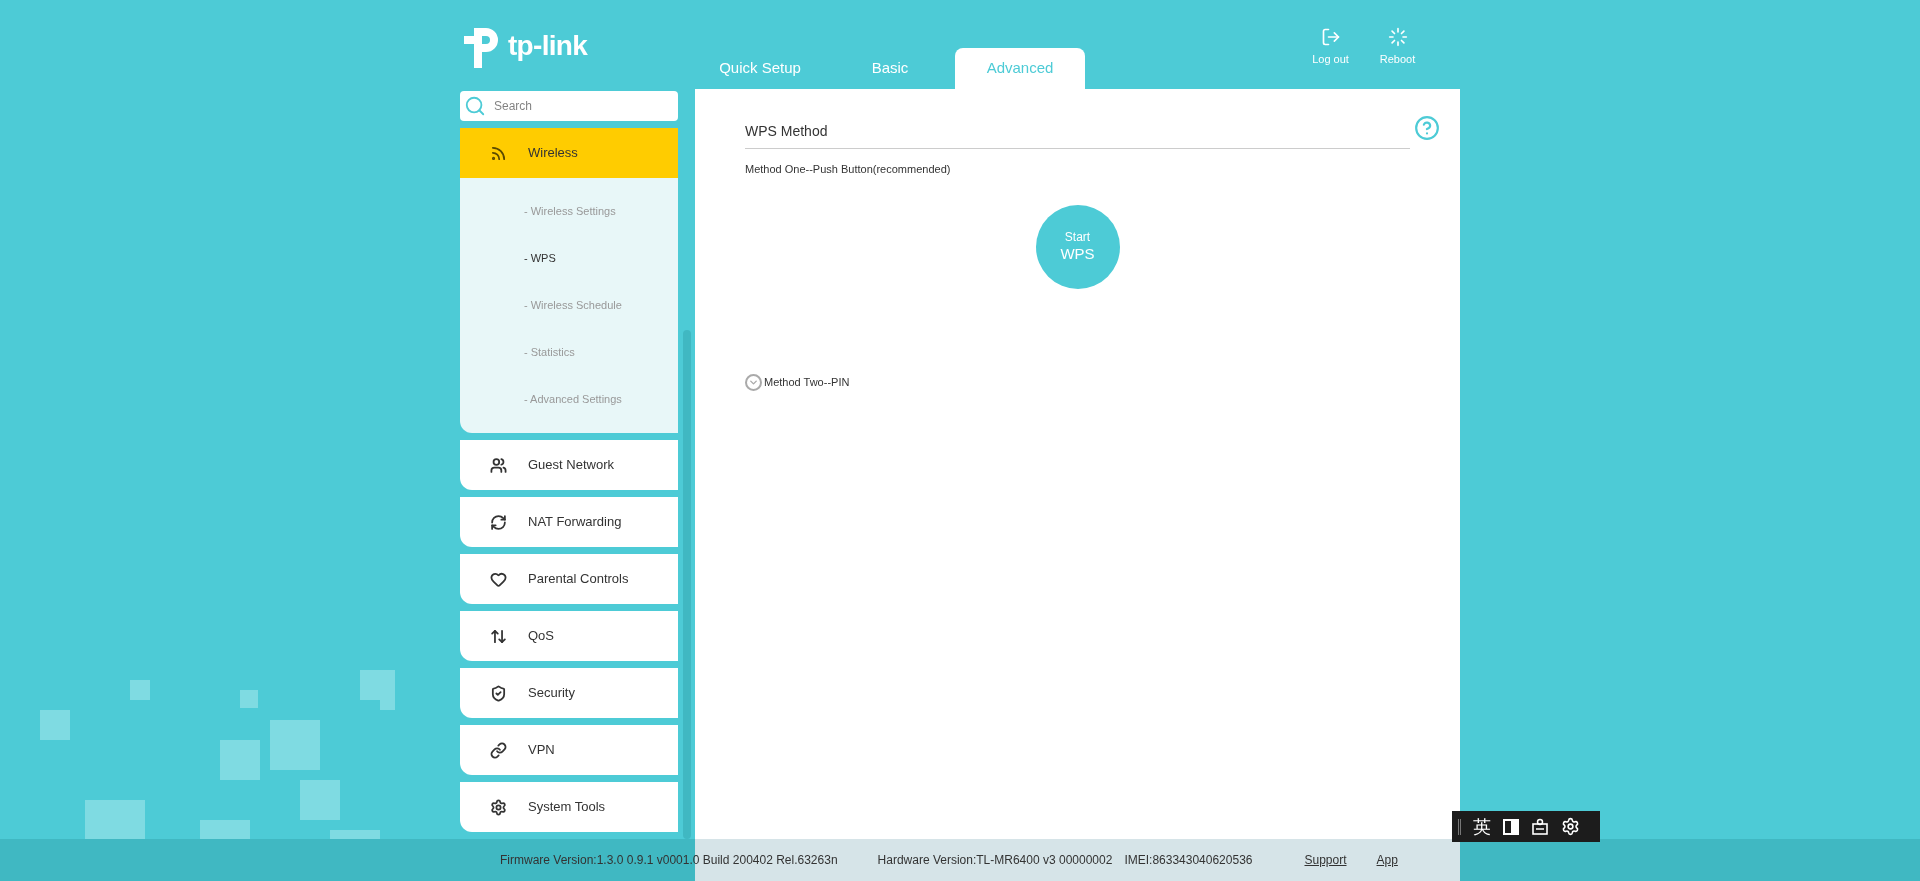 The width and height of the screenshot is (1920, 881). I want to click on footer-link: App, so click(1387, 860).